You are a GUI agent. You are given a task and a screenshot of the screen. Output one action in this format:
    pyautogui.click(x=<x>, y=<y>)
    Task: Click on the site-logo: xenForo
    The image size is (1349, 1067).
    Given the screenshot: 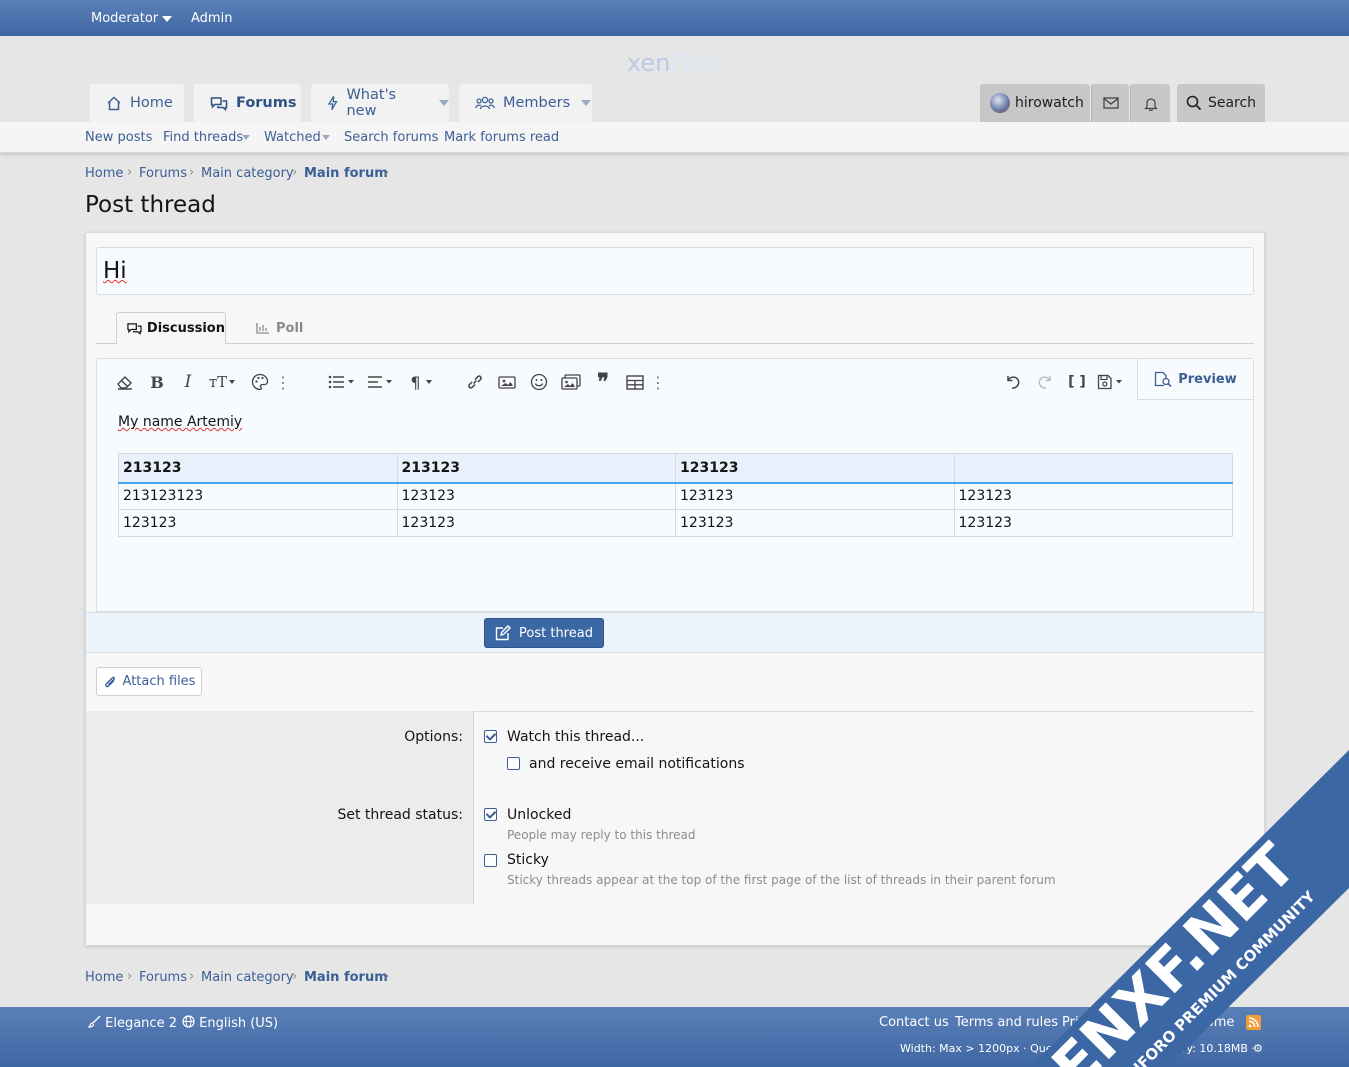 What is the action you would take?
    pyautogui.click(x=674, y=63)
    